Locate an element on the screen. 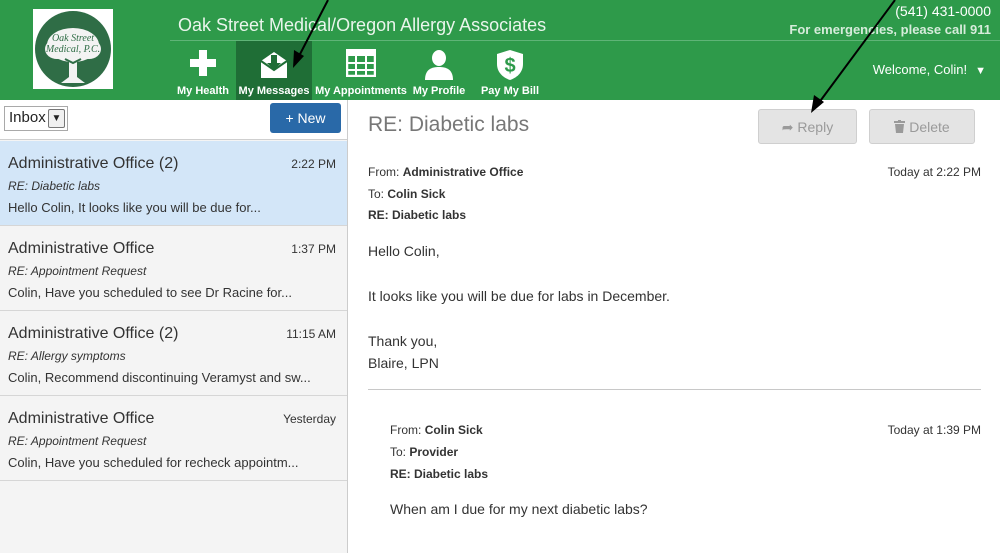 This screenshot has width=1000, height=553. nav-pay-my-bill: $ Pay My Bill is located at coordinates (510, 70).